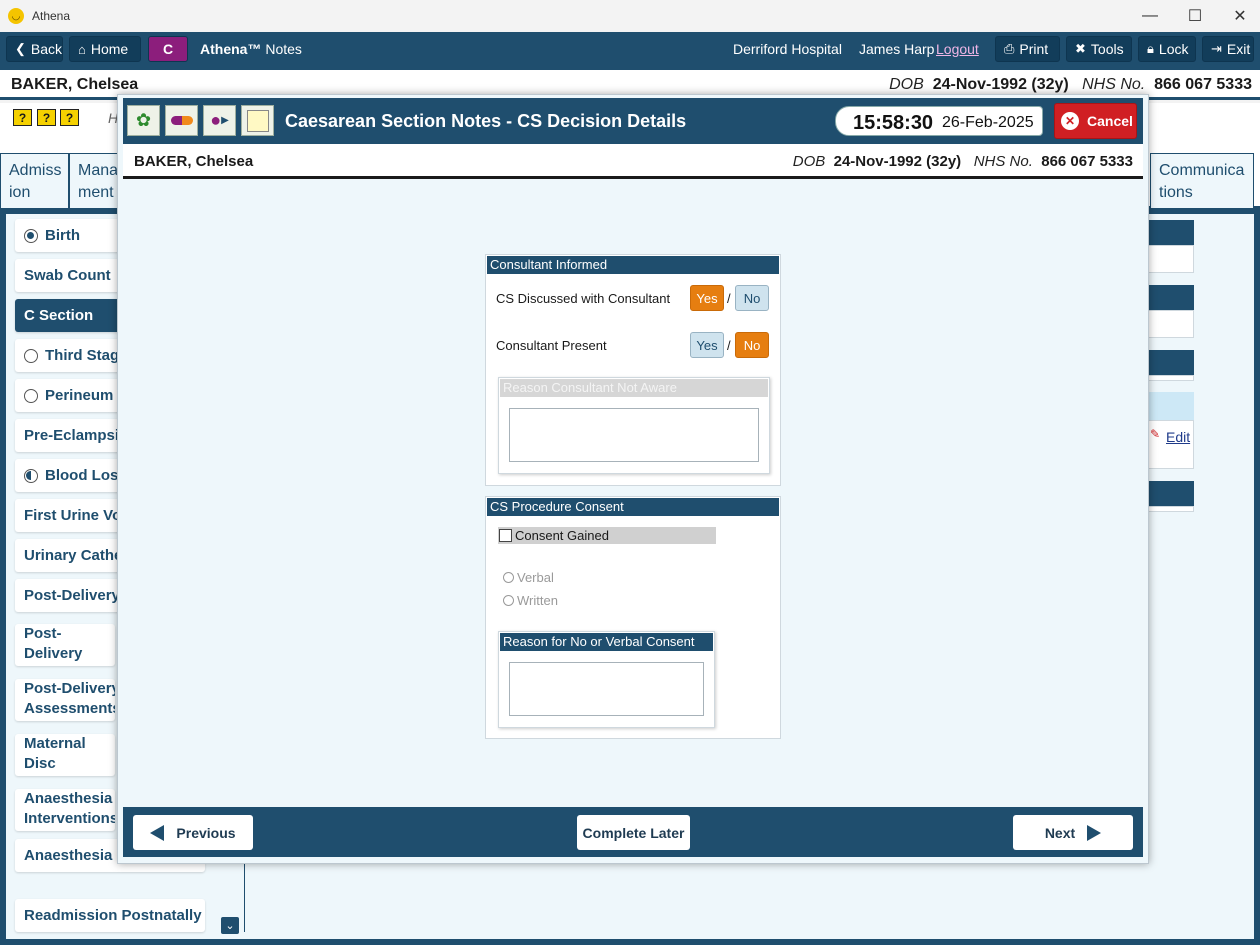 The height and width of the screenshot is (945, 1260). What do you see at coordinates (251, 49) in the screenshot?
I see `app-brand: Athena™ Notes` at bounding box center [251, 49].